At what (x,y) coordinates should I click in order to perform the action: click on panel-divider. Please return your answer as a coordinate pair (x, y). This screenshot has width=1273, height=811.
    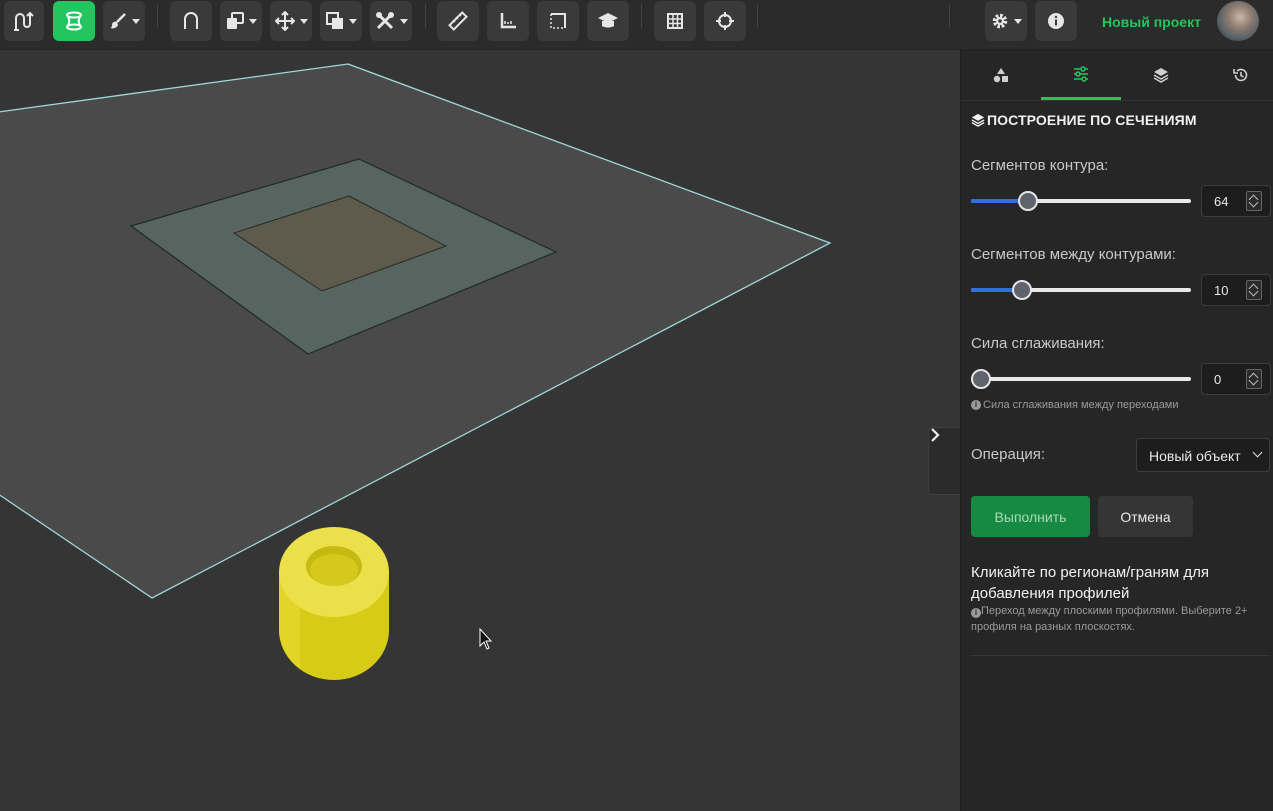
    Looking at the image, I should click on (1120, 655).